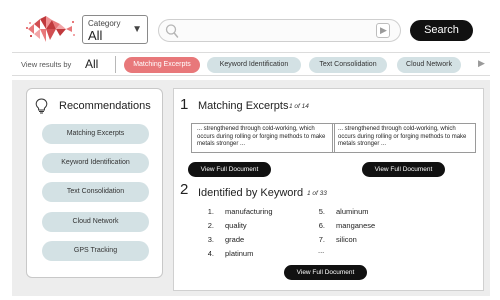  I want to click on chip-keyword-identification: Keyword Identification, so click(254, 65).